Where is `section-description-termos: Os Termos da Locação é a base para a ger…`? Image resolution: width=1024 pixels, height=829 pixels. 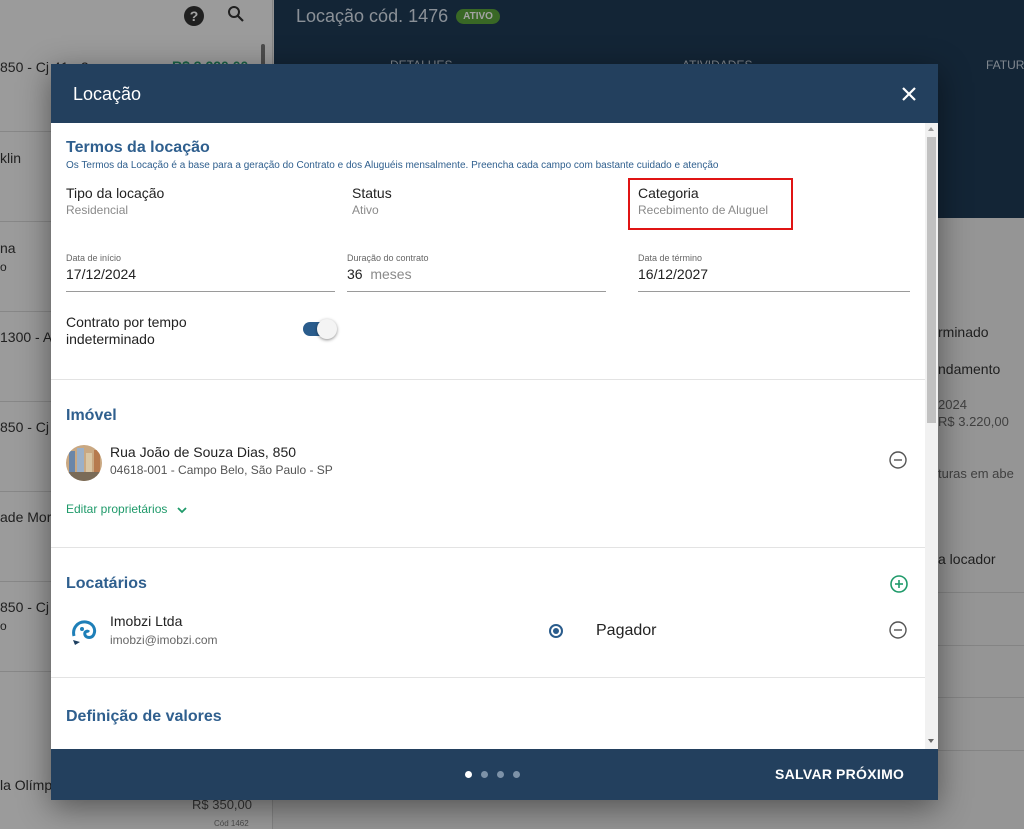
section-description-termos: Os Termos da Locação é a base para a ger… is located at coordinates (392, 165).